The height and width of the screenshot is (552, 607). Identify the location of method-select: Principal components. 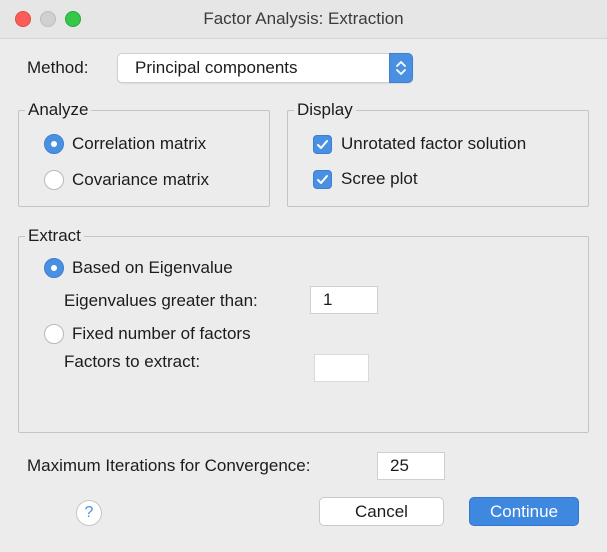
(265, 68).